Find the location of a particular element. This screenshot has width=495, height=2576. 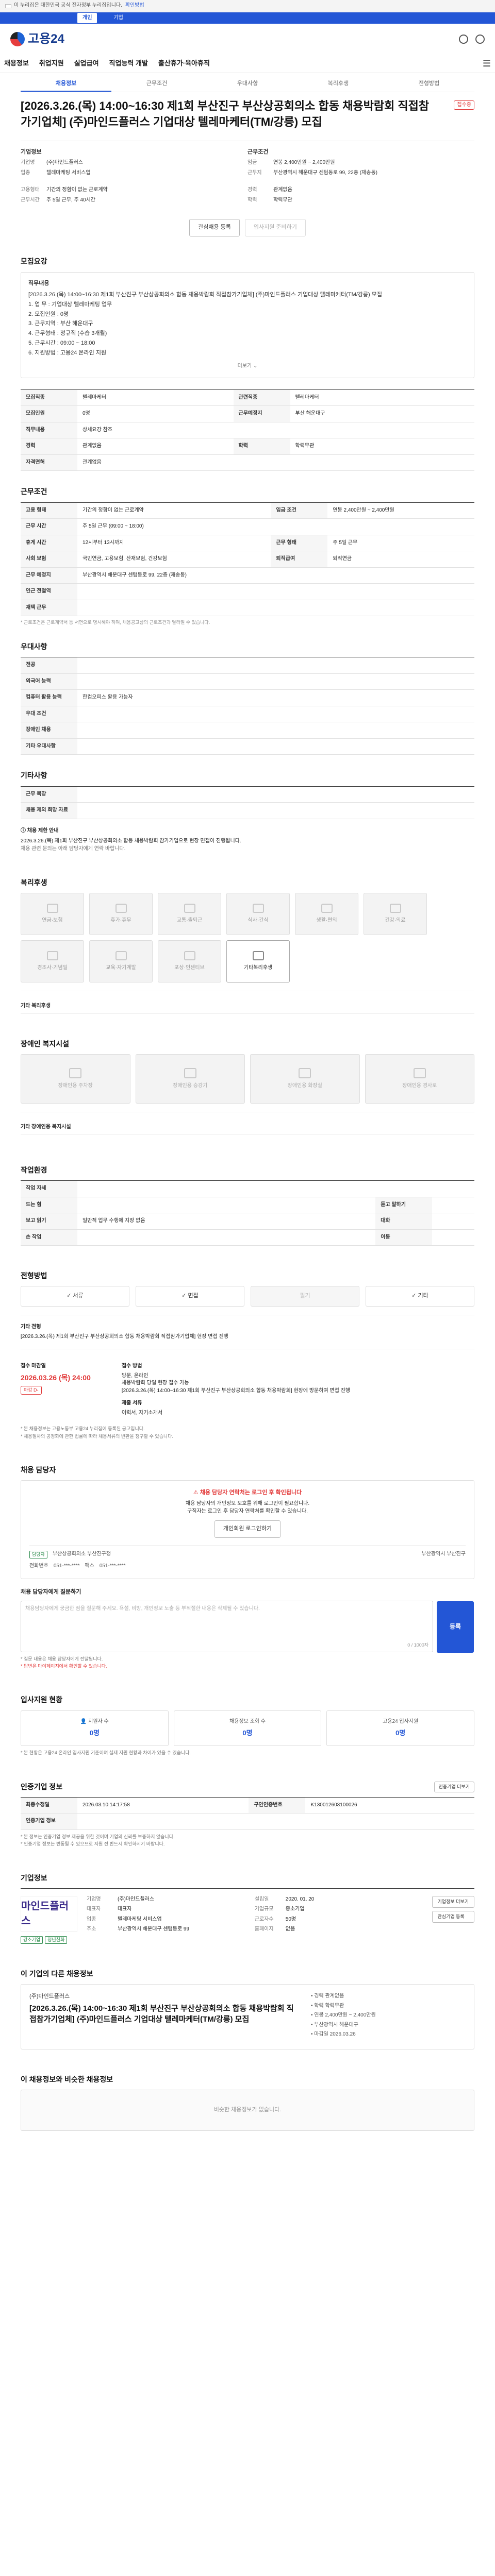

qa-submit-button: 등록 is located at coordinates (455, 1627).